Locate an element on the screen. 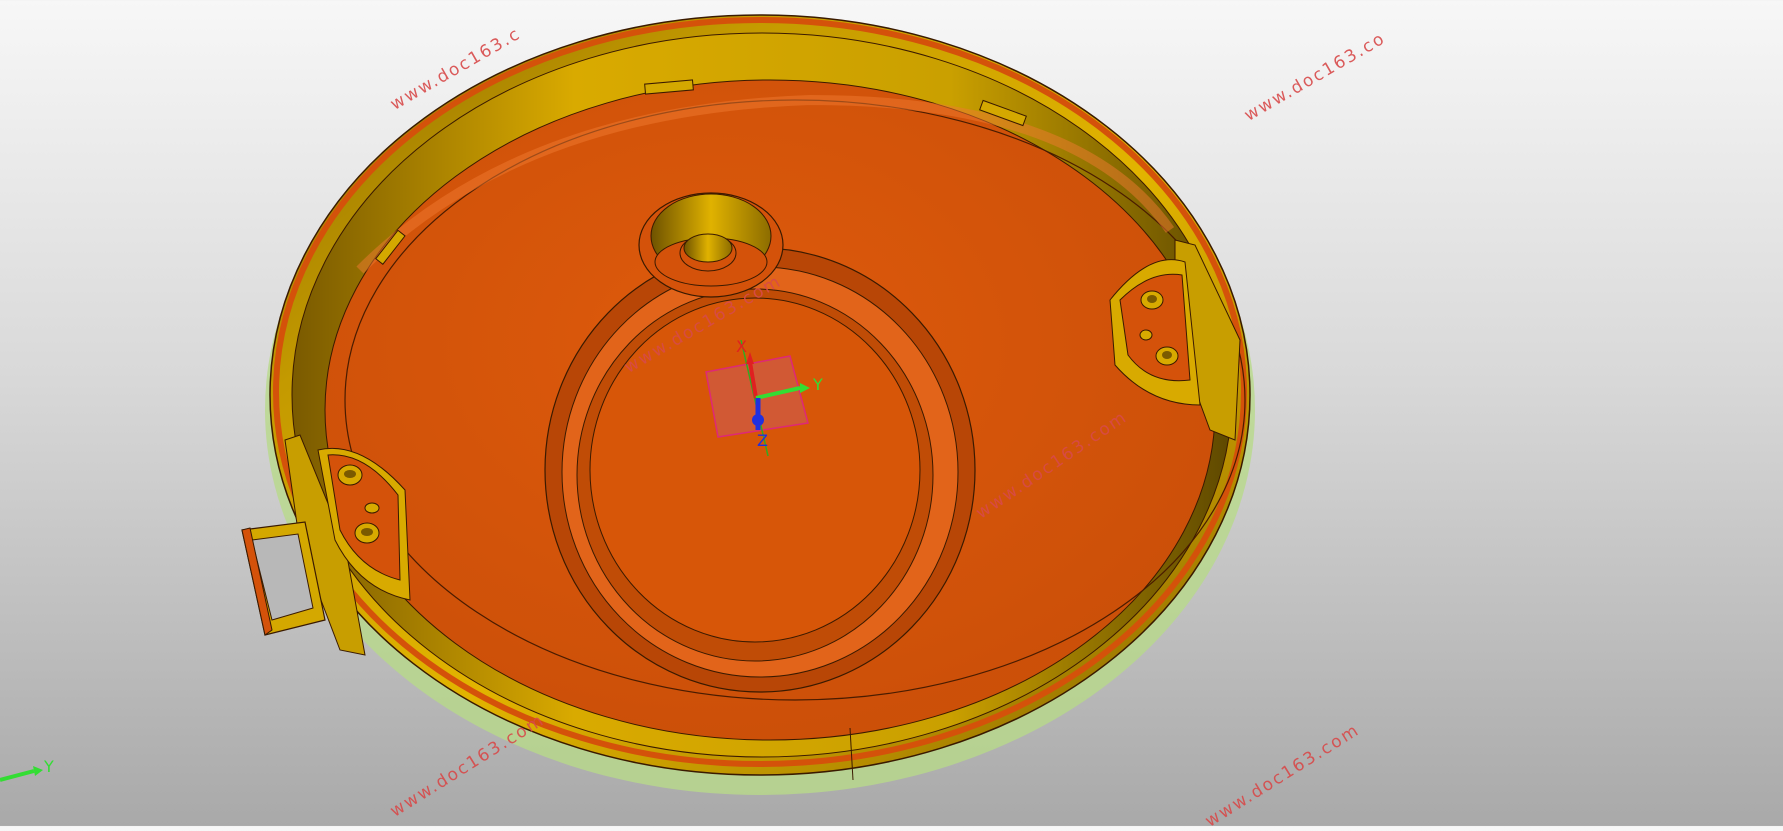 The height and width of the screenshot is (831, 1783). triad-x-label: X is located at coordinates (741, 346).